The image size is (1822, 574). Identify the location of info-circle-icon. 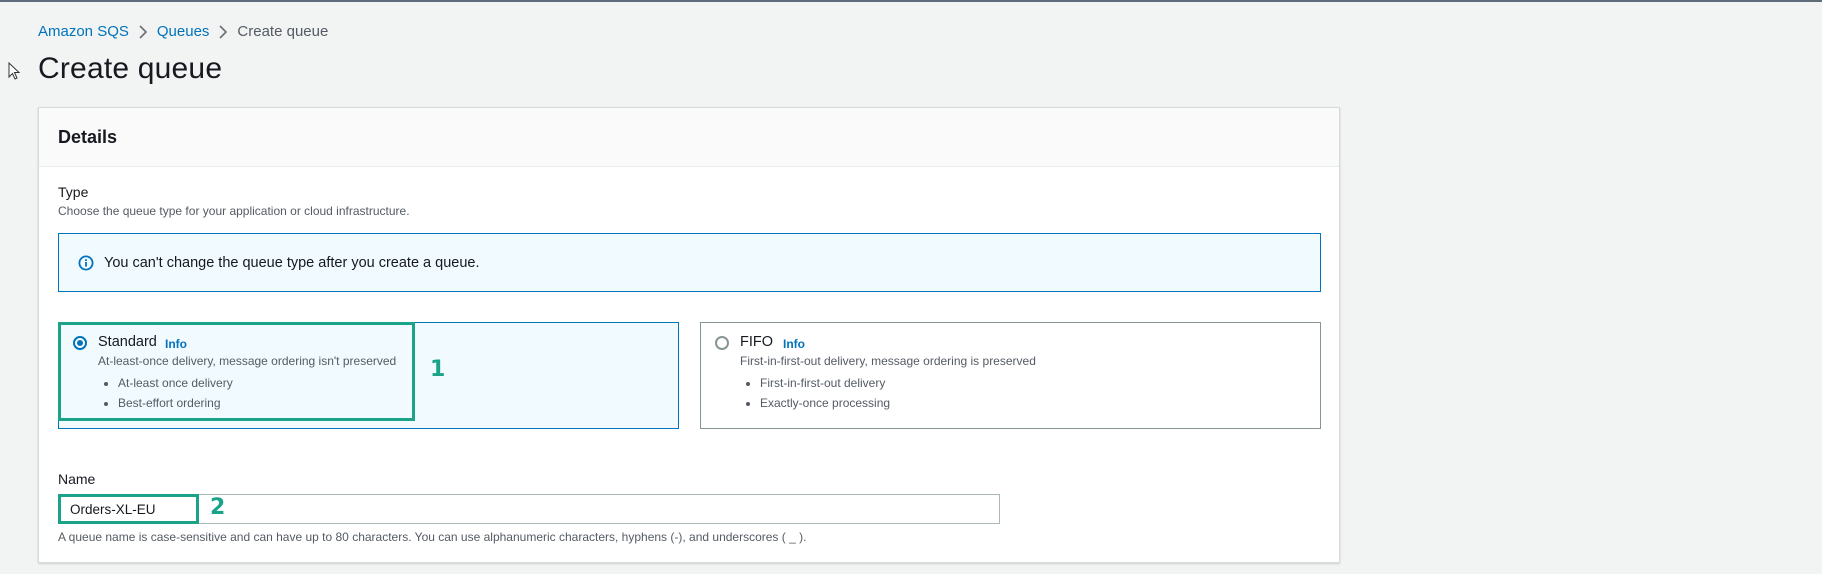
(86, 263).